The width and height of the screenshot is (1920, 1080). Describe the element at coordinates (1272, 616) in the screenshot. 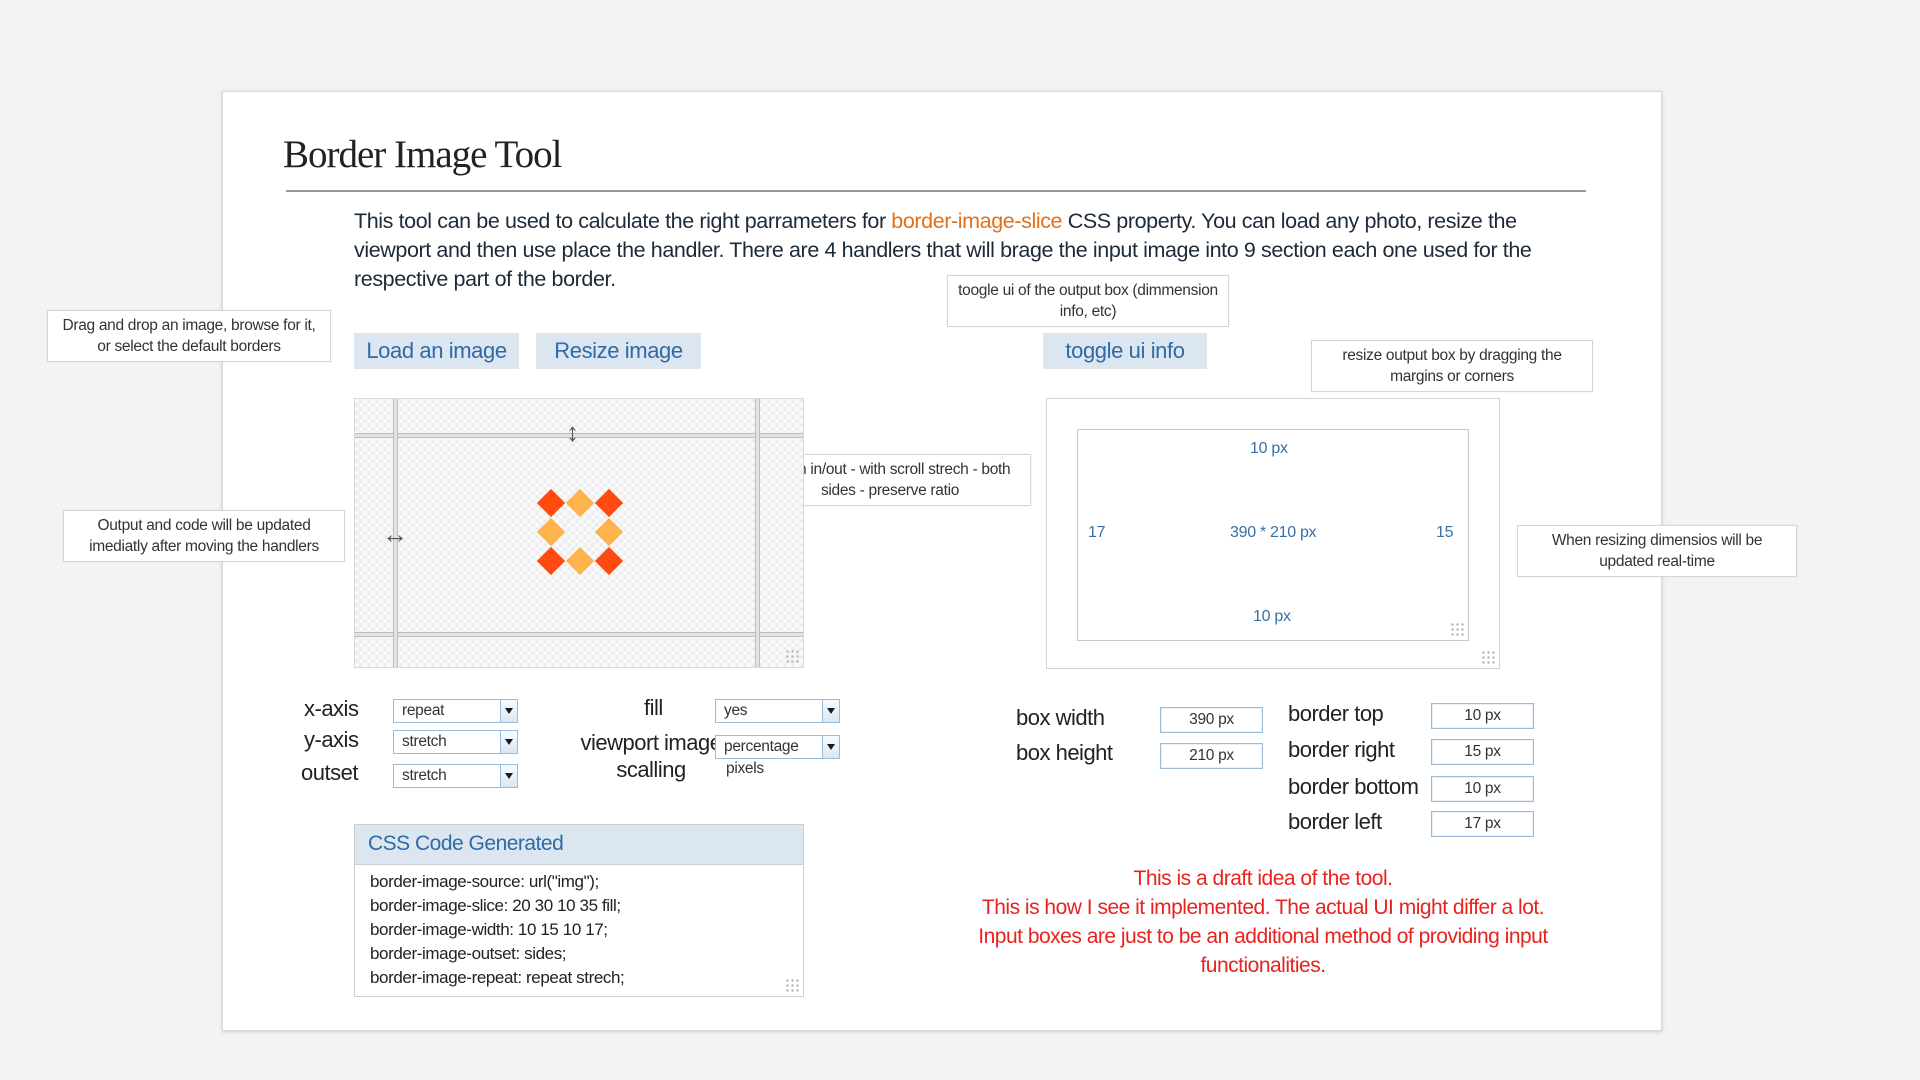

I see `output-bottom-value: 10 px` at that location.